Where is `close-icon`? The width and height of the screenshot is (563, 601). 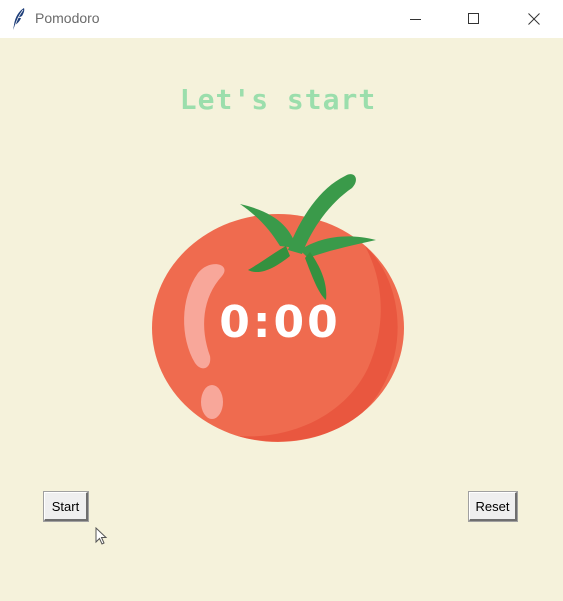
close-icon is located at coordinates (534, 19).